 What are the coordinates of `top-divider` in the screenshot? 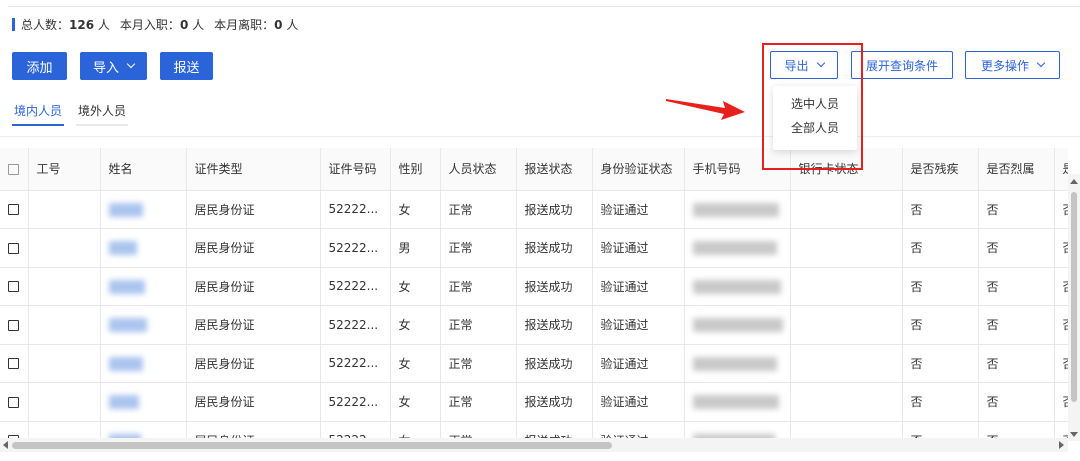 It's located at (544, 6).